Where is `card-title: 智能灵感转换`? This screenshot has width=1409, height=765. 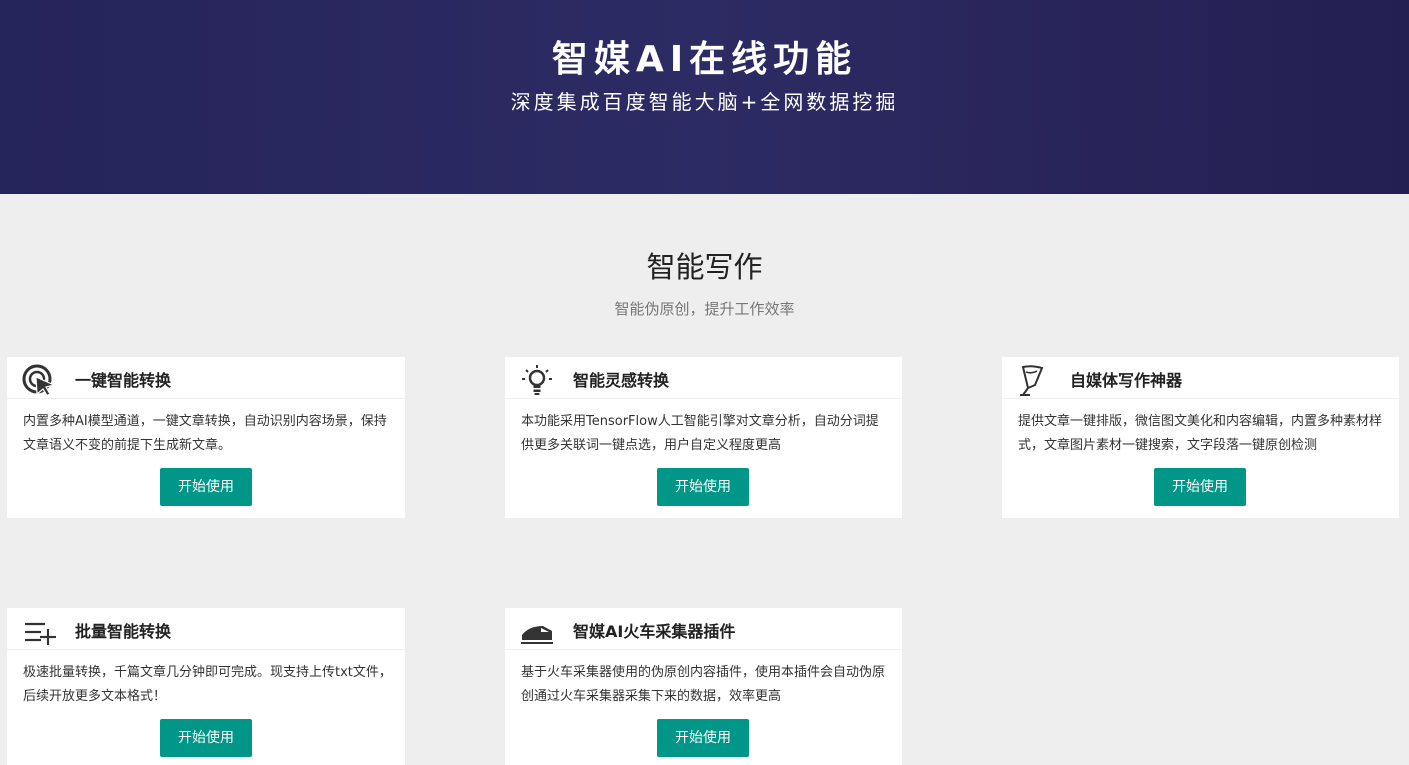 card-title: 智能灵感转换 is located at coordinates (621, 380).